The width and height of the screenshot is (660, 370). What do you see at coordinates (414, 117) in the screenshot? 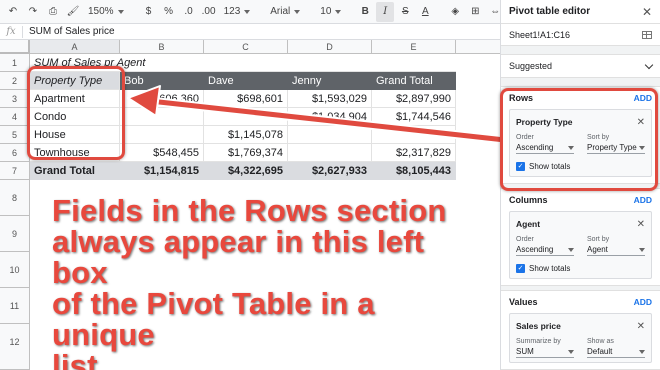
I see `pivot-cell: $1,744,546` at bounding box center [414, 117].